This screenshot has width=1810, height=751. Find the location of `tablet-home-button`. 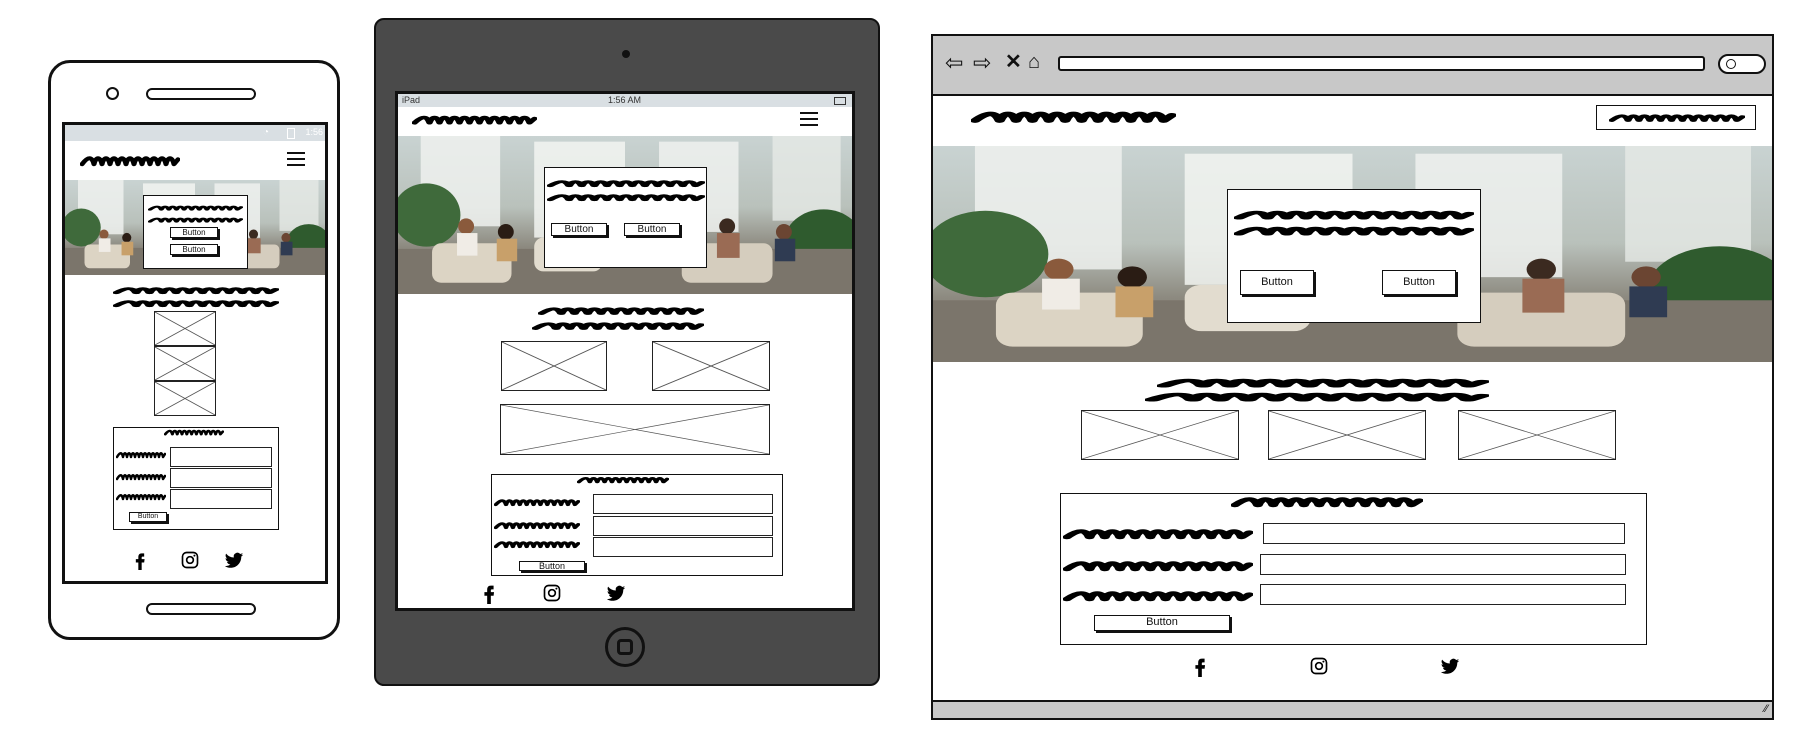

tablet-home-button is located at coordinates (625, 647).